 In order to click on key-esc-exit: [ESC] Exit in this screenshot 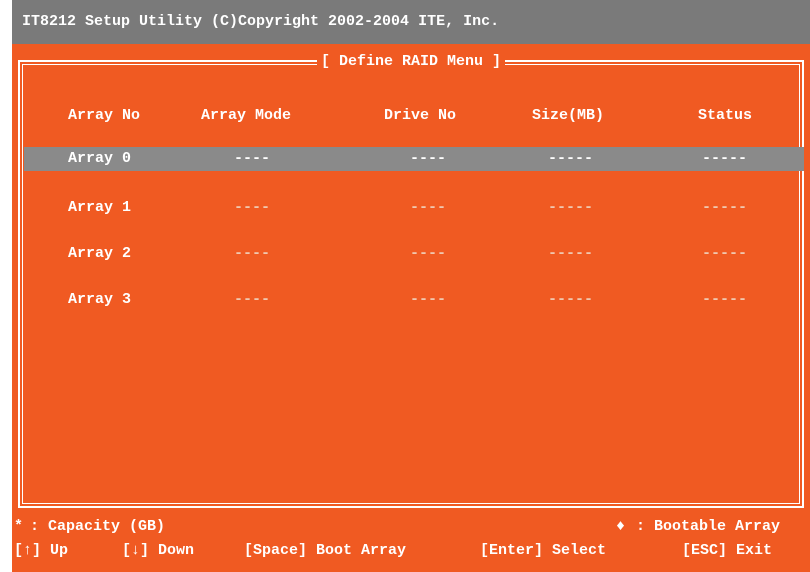, I will do `click(727, 550)`.